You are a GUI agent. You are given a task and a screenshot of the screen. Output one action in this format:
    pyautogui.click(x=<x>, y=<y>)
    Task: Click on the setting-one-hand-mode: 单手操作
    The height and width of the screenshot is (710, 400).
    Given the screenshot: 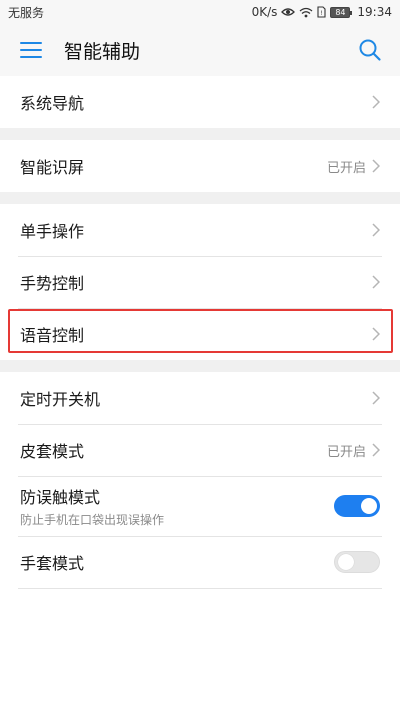 What is the action you would take?
    pyautogui.click(x=200, y=230)
    